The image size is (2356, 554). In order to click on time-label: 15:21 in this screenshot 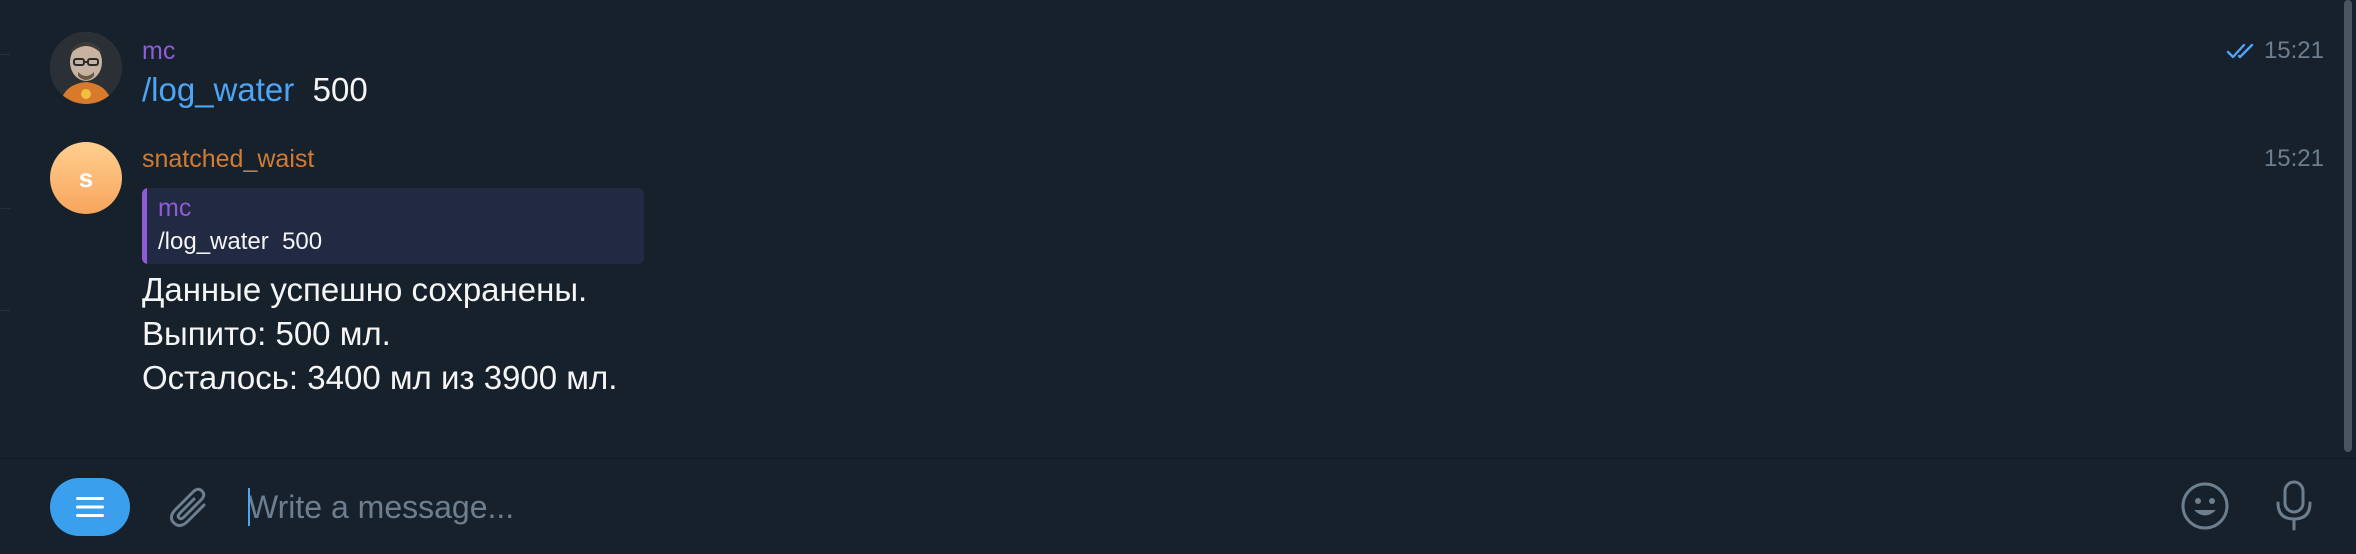, I will do `click(2293, 158)`.